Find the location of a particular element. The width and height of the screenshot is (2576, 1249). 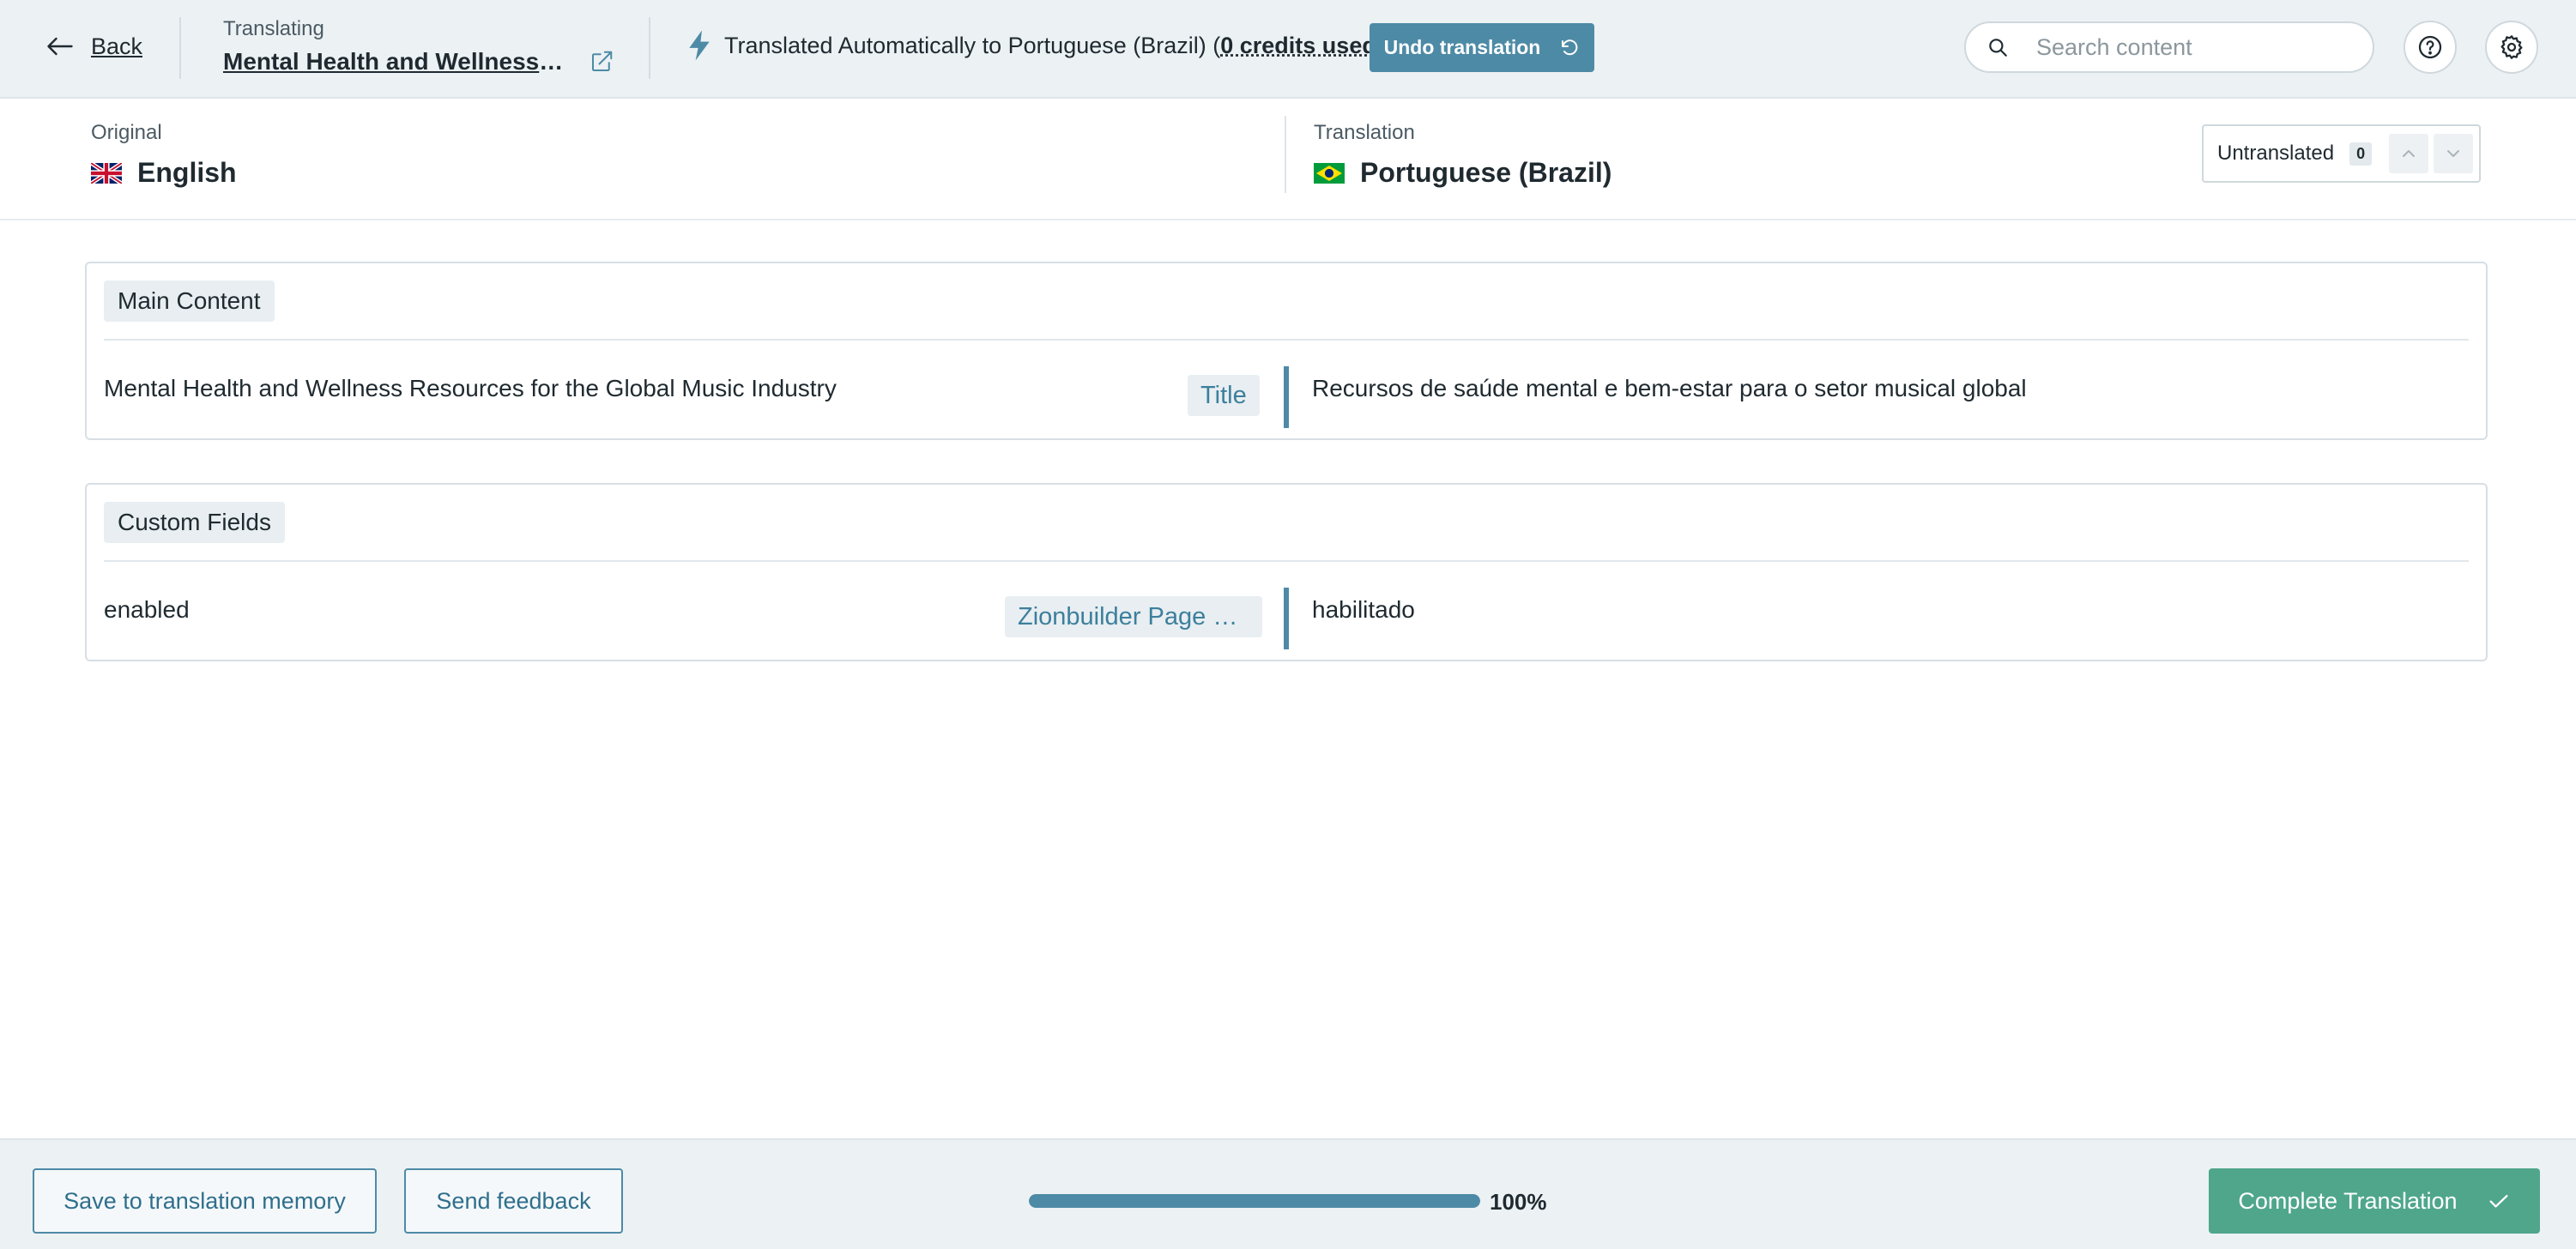

credits-used: 0 credits used is located at coordinates (1298, 46).